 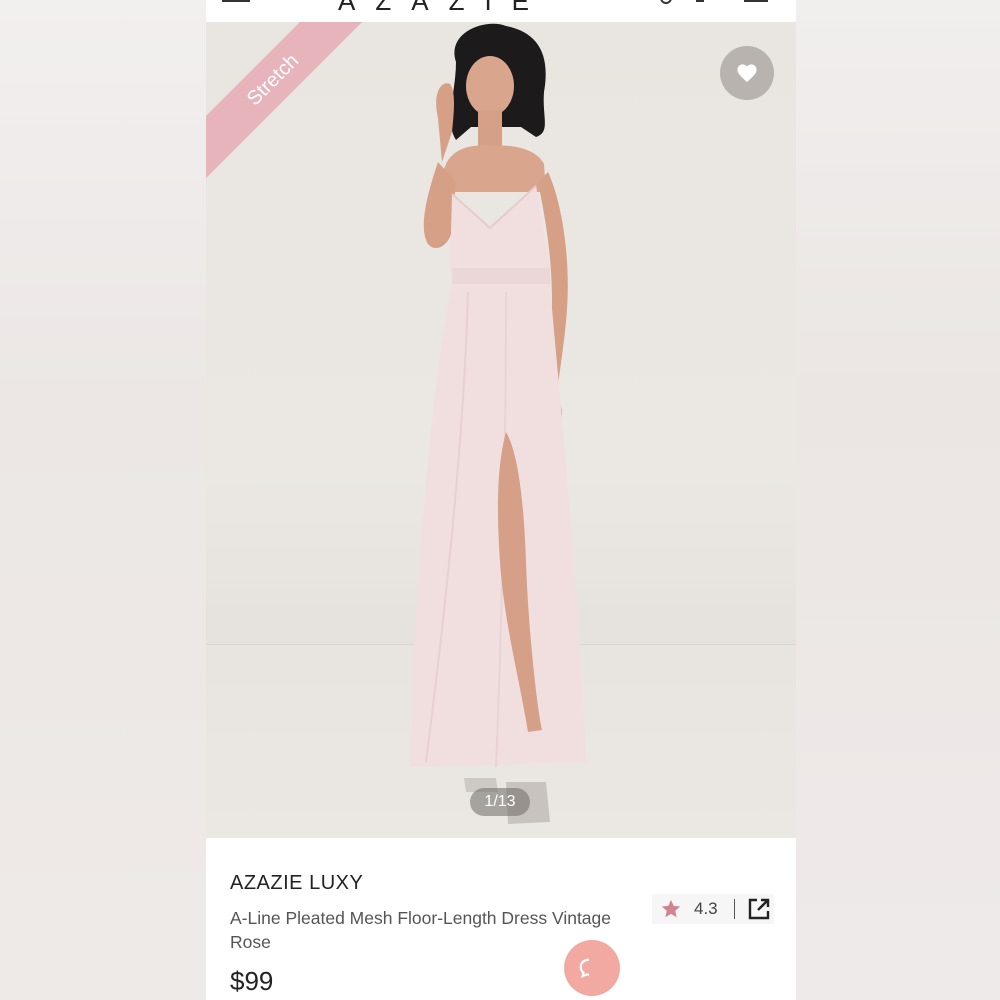 What do you see at coordinates (252, 981) in the screenshot?
I see `product-price: $99` at bounding box center [252, 981].